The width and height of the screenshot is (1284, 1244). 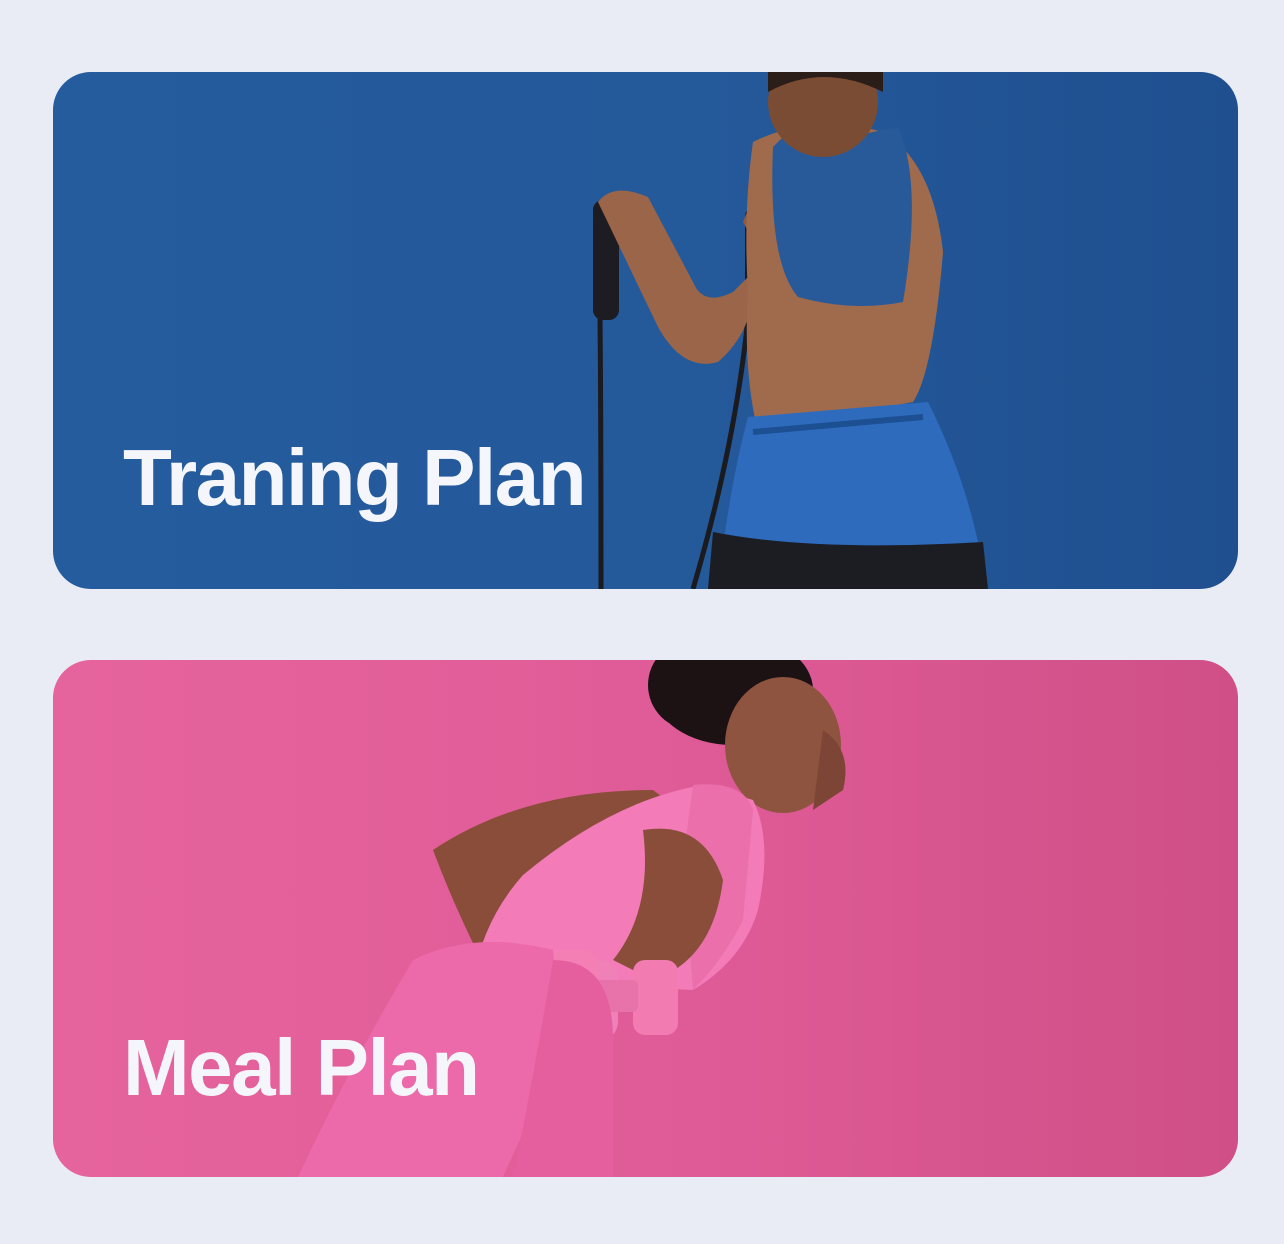 I want to click on training-plan-title: Traning Plan, so click(x=355, y=477).